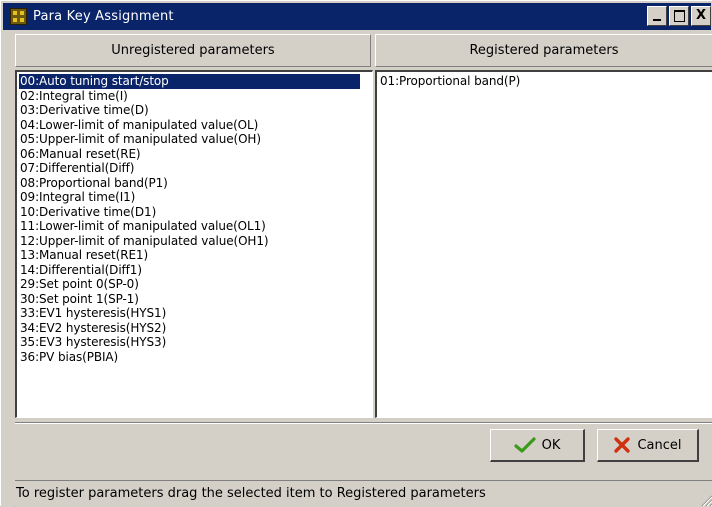 The image size is (712, 507). What do you see at coordinates (657, 16) in the screenshot?
I see `minimize-button` at bounding box center [657, 16].